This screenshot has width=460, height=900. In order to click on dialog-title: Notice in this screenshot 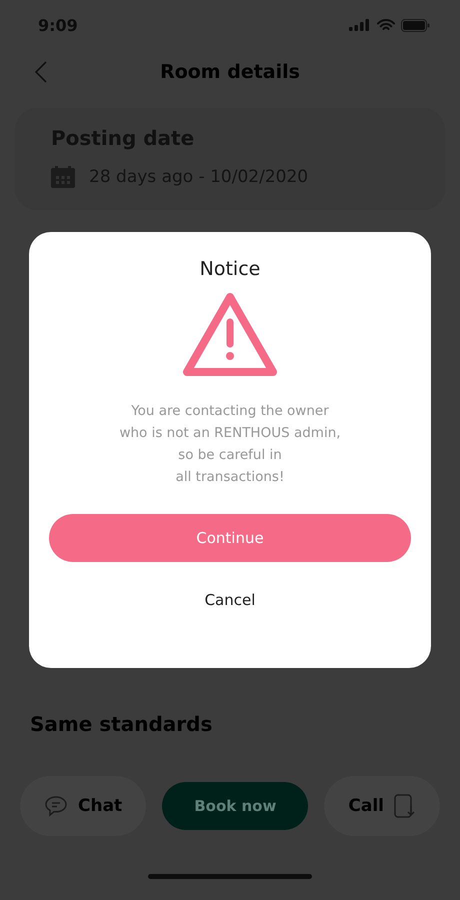, I will do `click(230, 269)`.